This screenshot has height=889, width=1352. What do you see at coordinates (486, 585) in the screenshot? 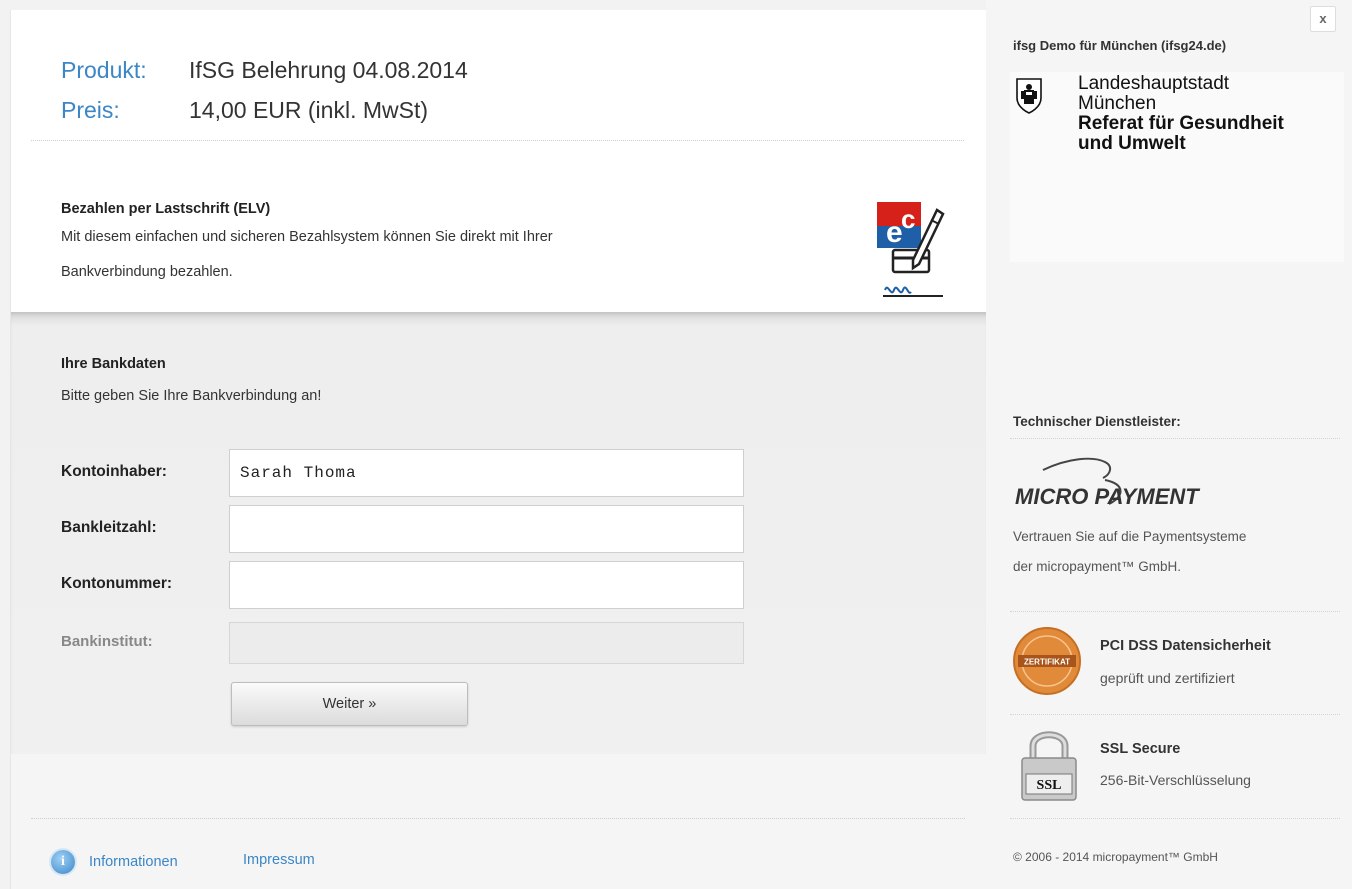
I see `account-input` at bounding box center [486, 585].